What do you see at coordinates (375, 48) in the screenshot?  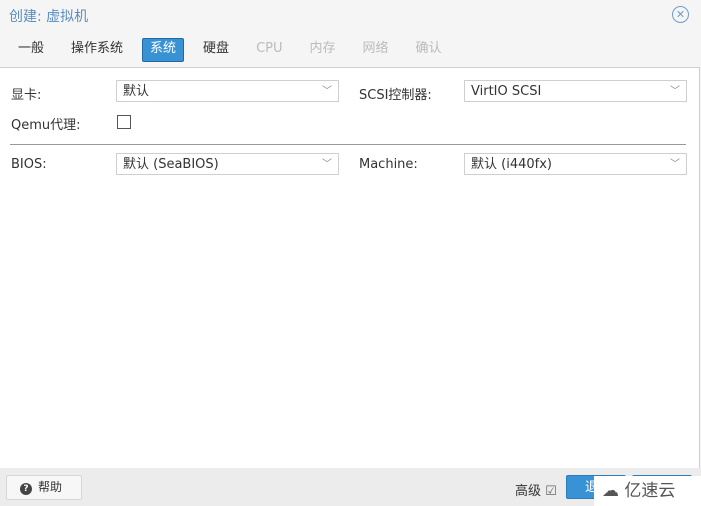 I see `tab-network: 网络` at bounding box center [375, 48].